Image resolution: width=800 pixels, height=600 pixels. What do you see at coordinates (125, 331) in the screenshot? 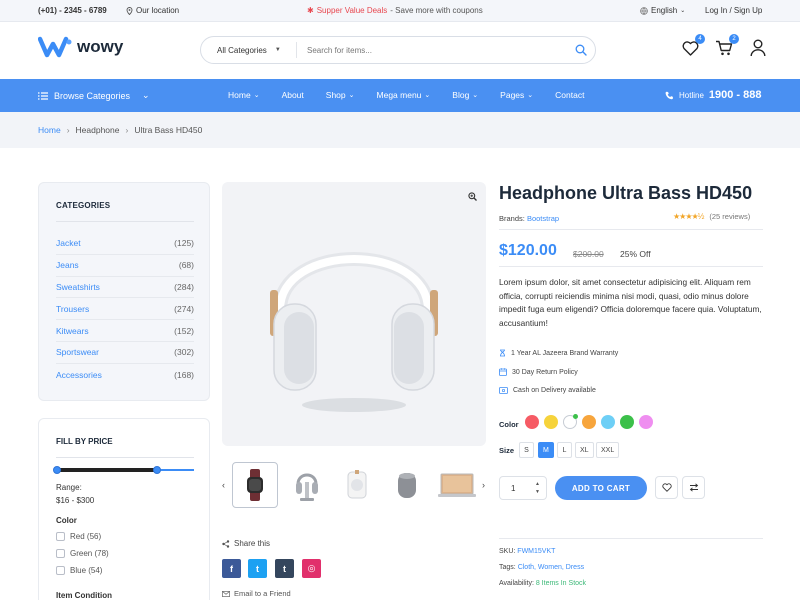
I see `category-item: Kitwears (152)` at bounding box center [125, 331].